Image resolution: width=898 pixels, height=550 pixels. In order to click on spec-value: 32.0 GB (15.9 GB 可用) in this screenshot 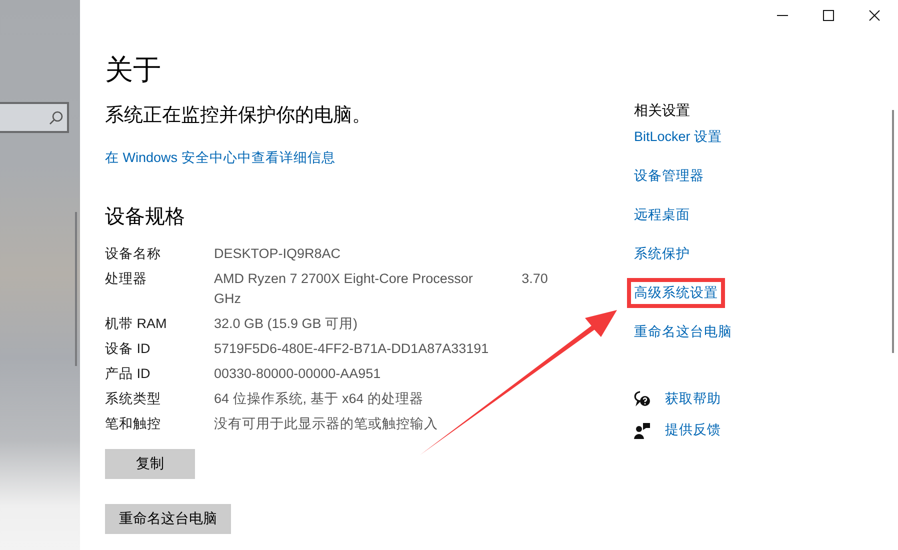, I will do `click(286, 324)`.